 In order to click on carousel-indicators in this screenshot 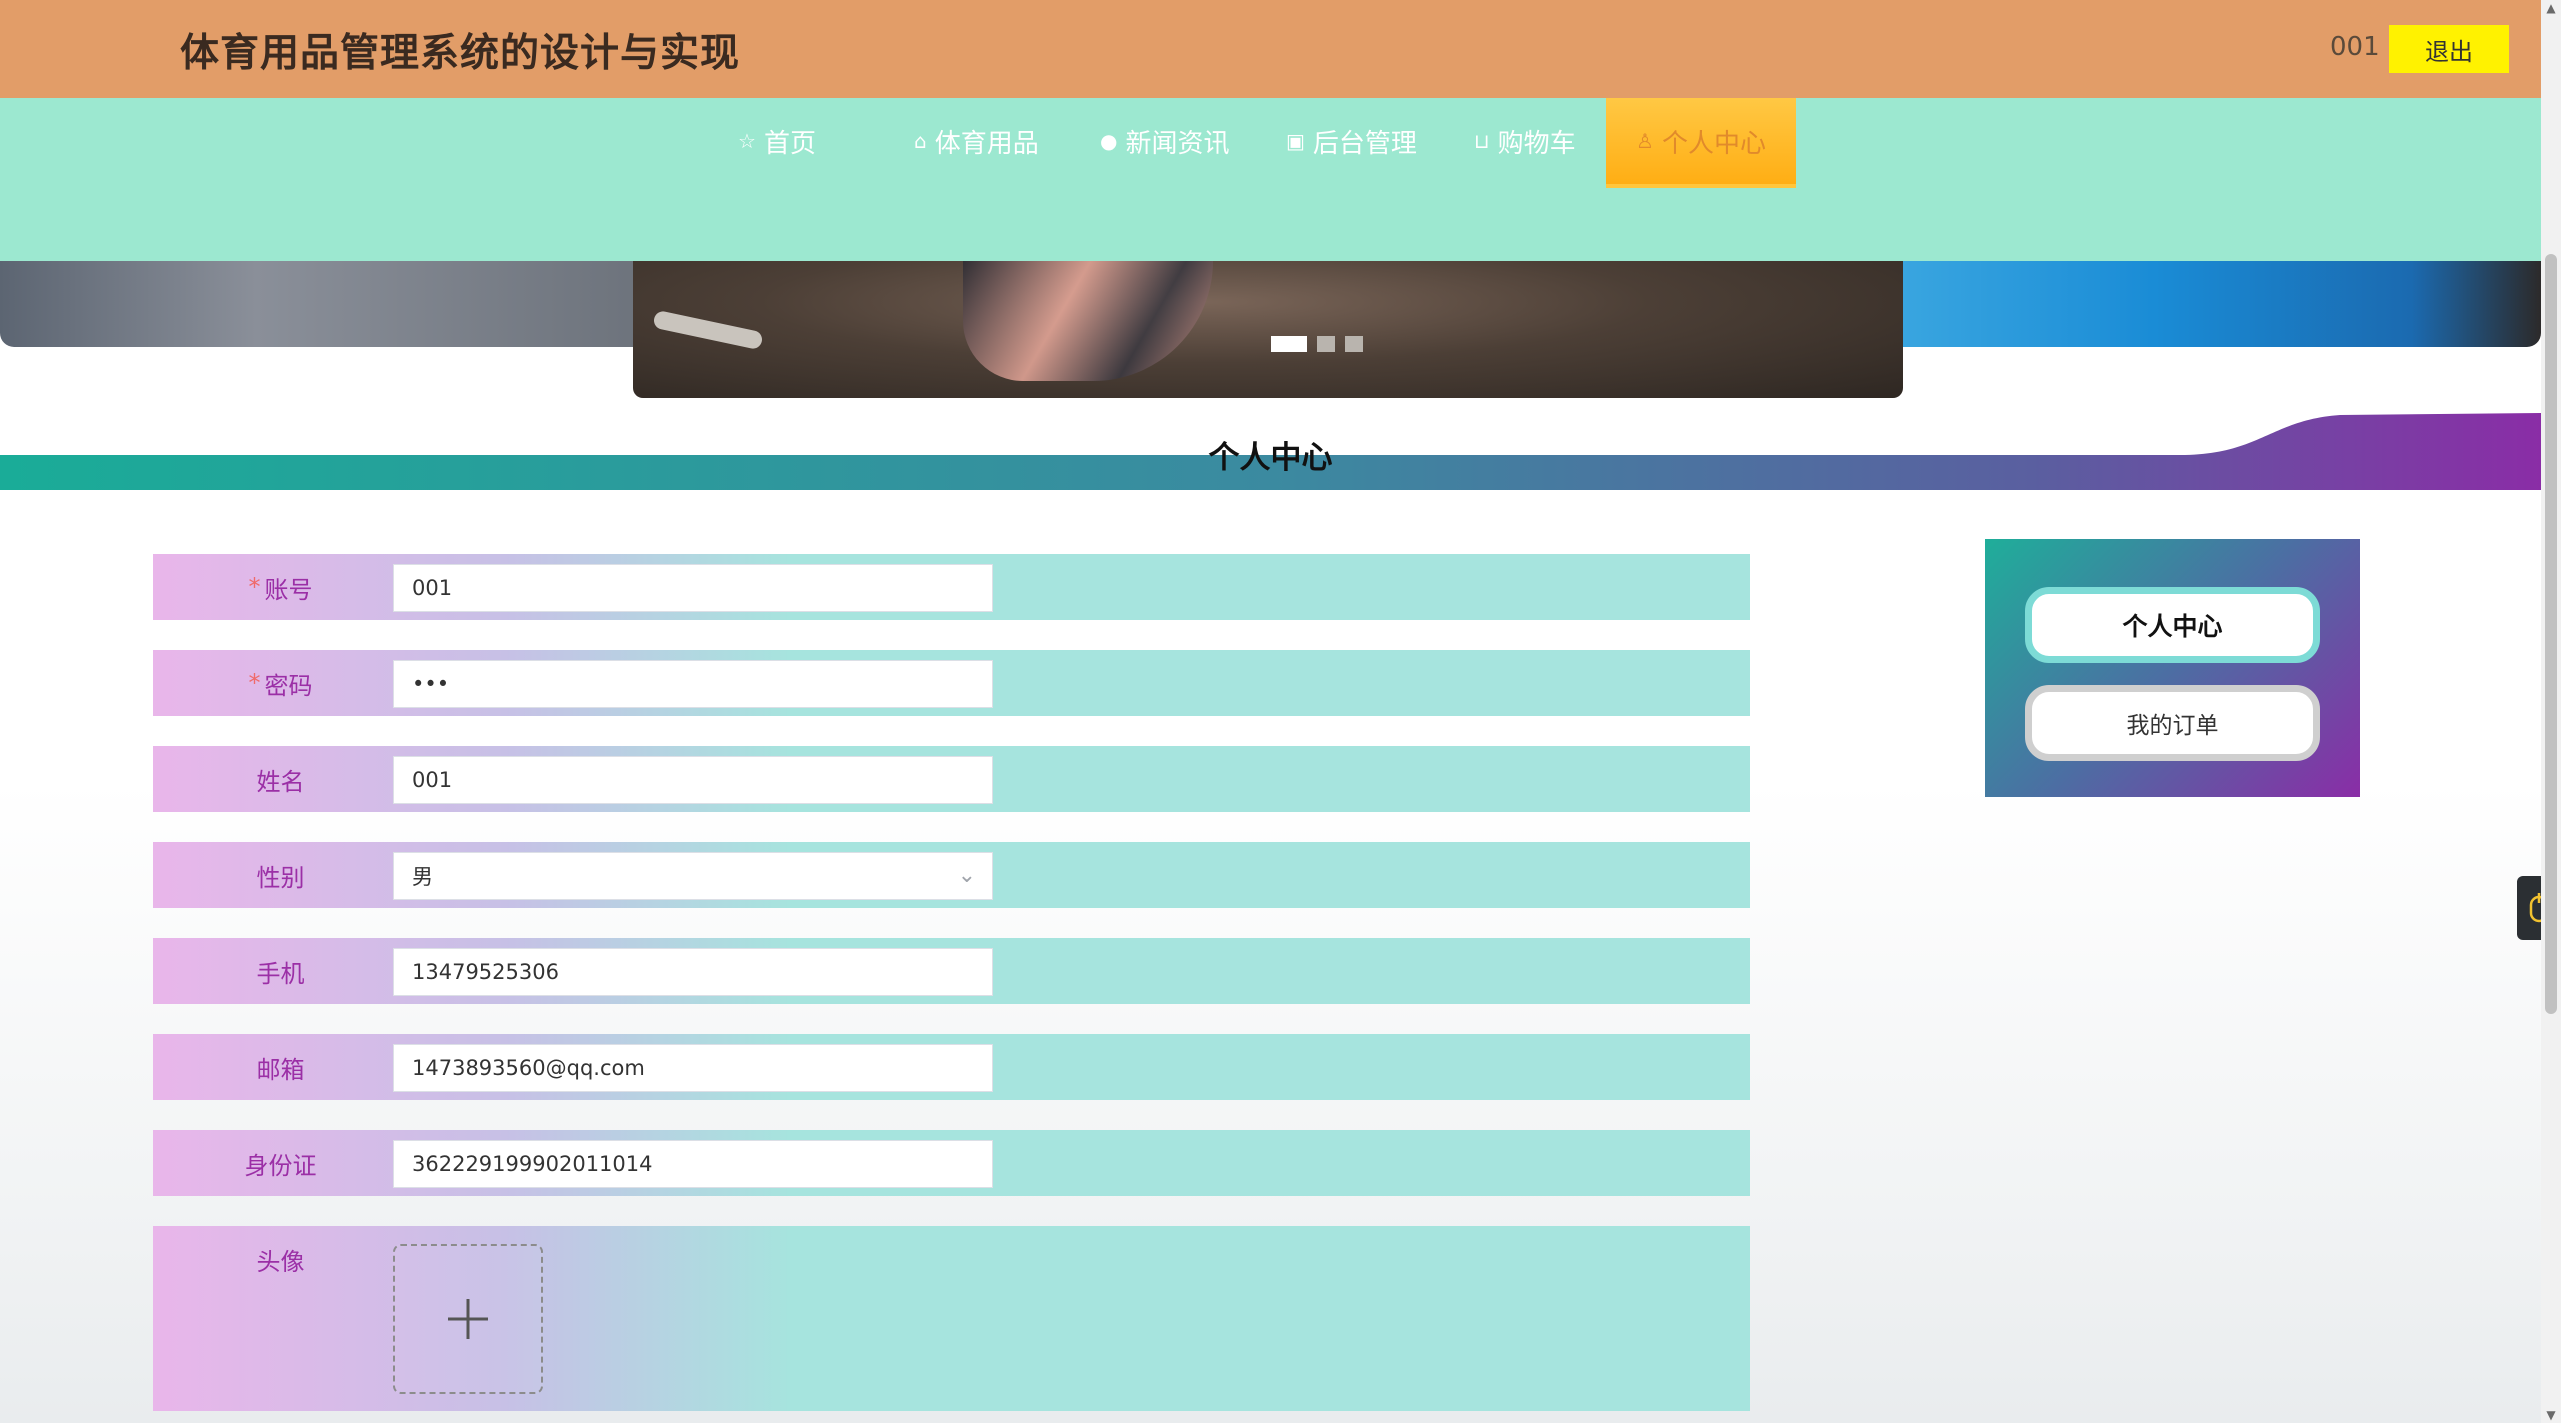, I will do `click(1317, 344)`.